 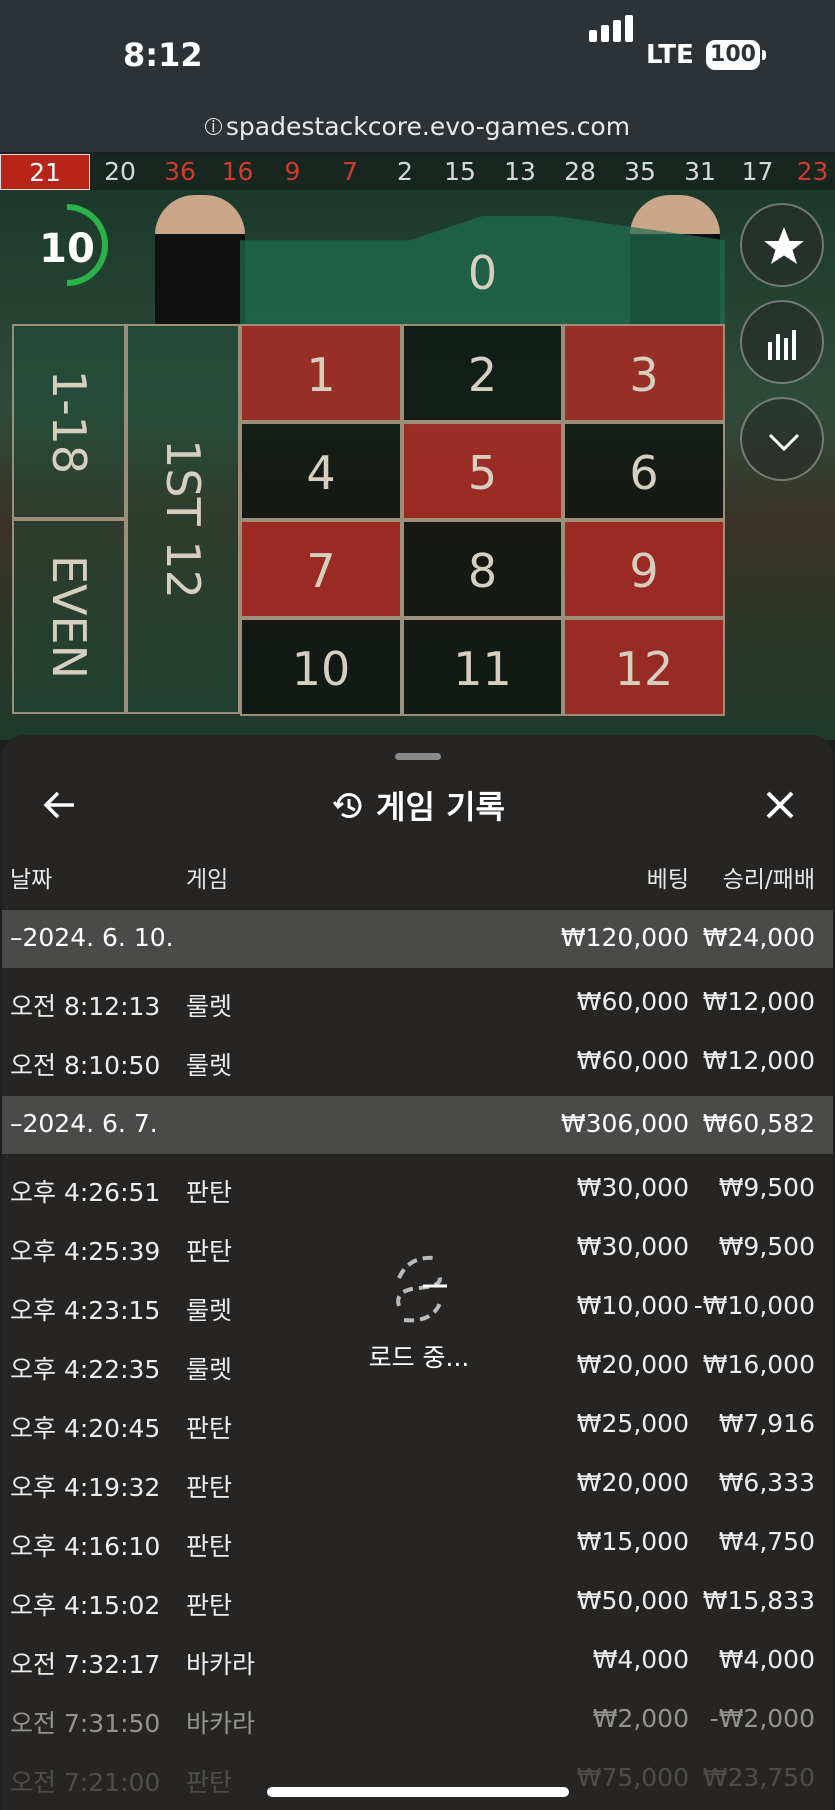 What do you see at coordinates (632, 1777) in the screenshot?
I see `row-bet: ₩75,000` at bounding box center [632, 1777].